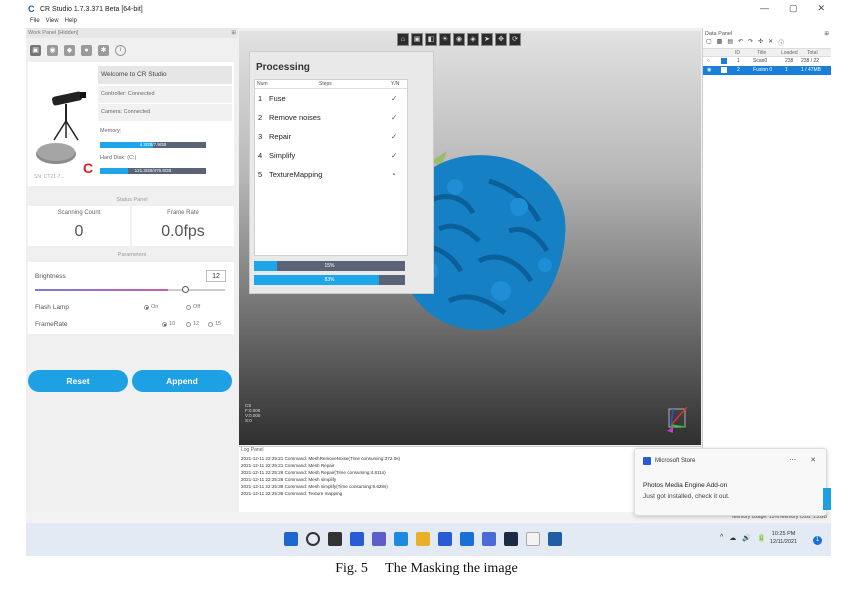  What do you see at coordinates (720, 43) in the screenshot?
I see `delete-icon: ▩` at bounding box center [720, 43].